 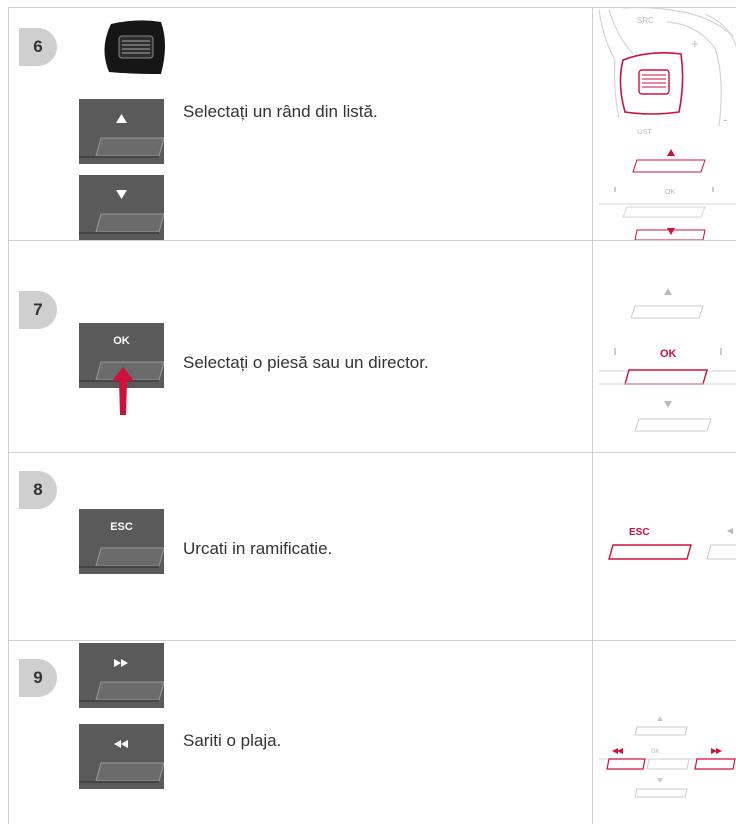 I want to click on ok-button-label: OK, so click(x=121, y=341).